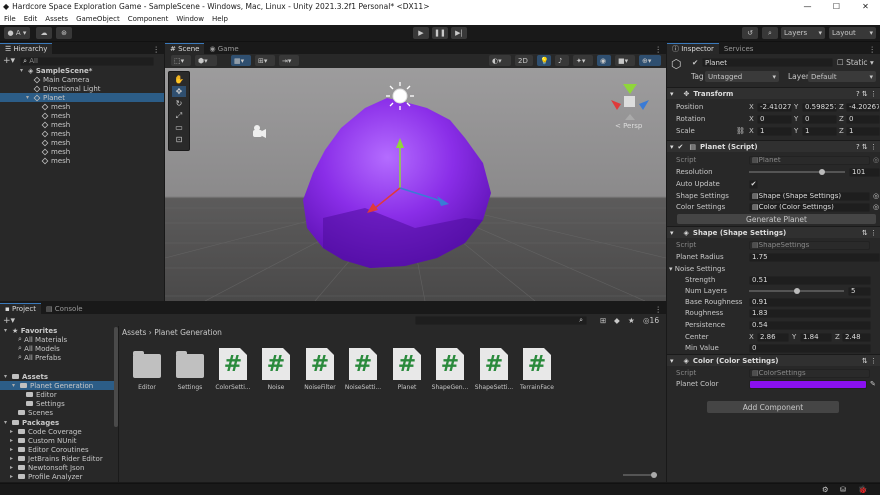 Image resolution: width=880 pixels, height=495 pixels. I want to click on menu-component: Component, so click(148, 19).